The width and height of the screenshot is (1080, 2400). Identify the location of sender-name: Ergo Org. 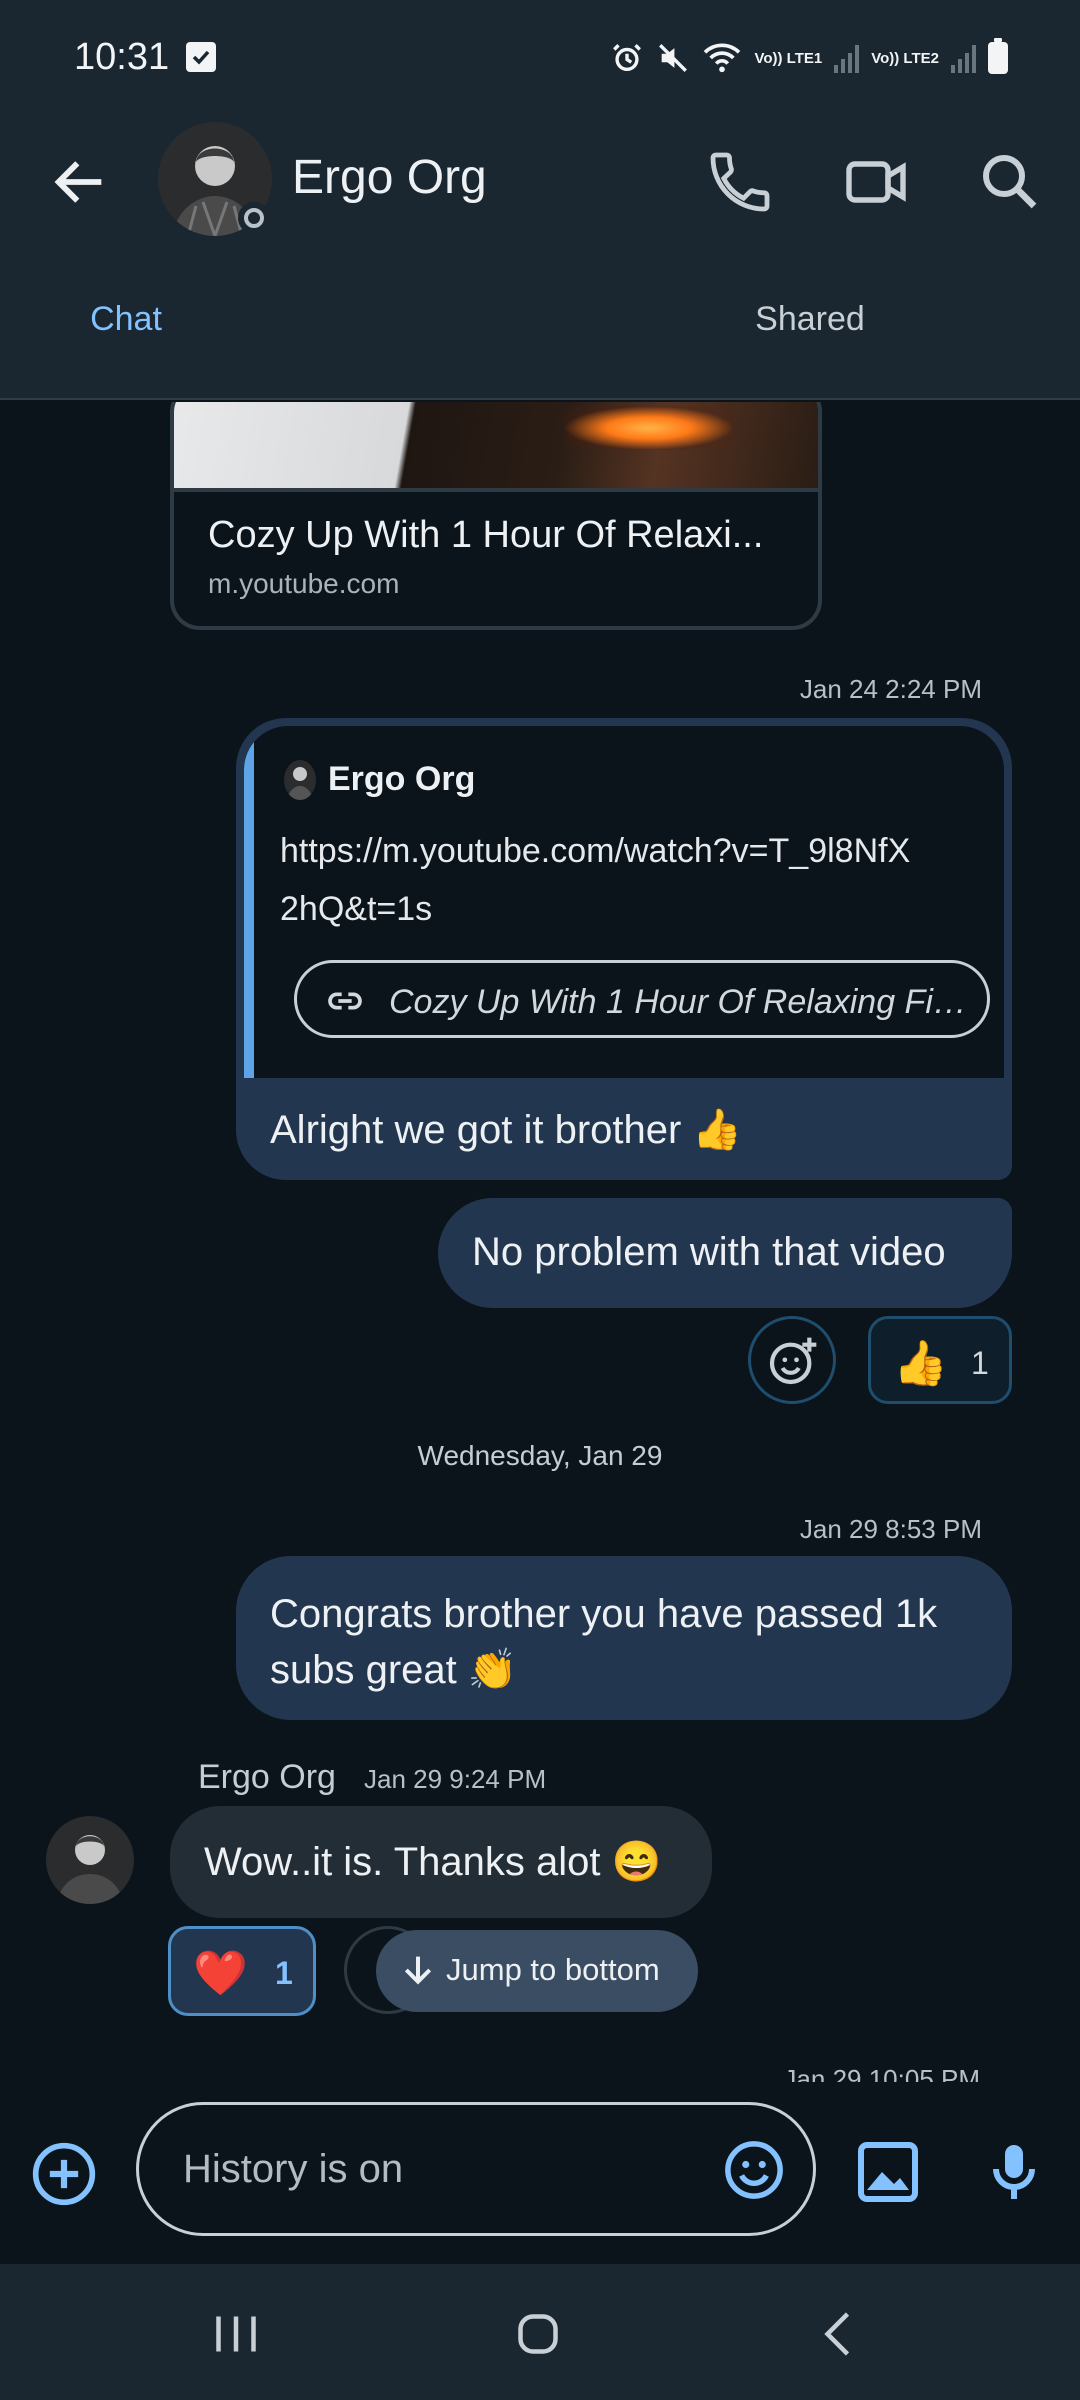
(267, 1777).